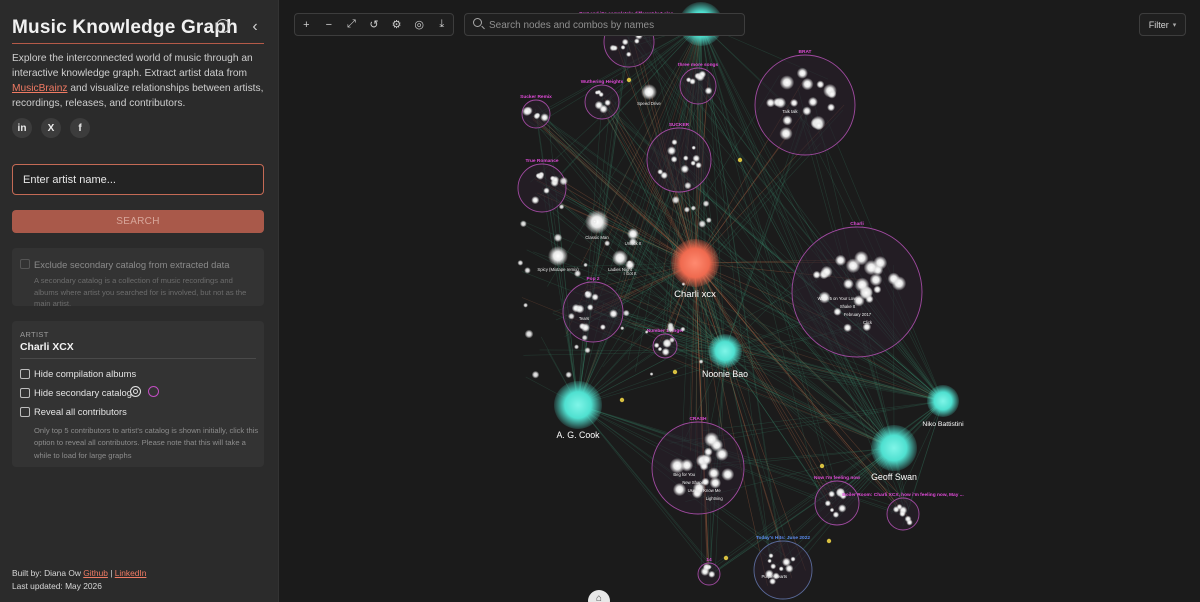 Image resolution: width=1200 pixels, height=602 pixels. I want to click on release-combo: Sucker Remix, so click(536, 111).